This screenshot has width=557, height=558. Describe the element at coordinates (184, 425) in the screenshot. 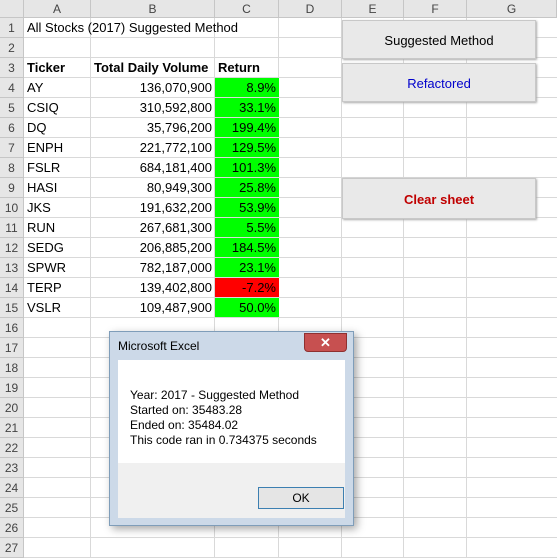

I see `dialog-message-line: Ended on: 35484.02` at that location.